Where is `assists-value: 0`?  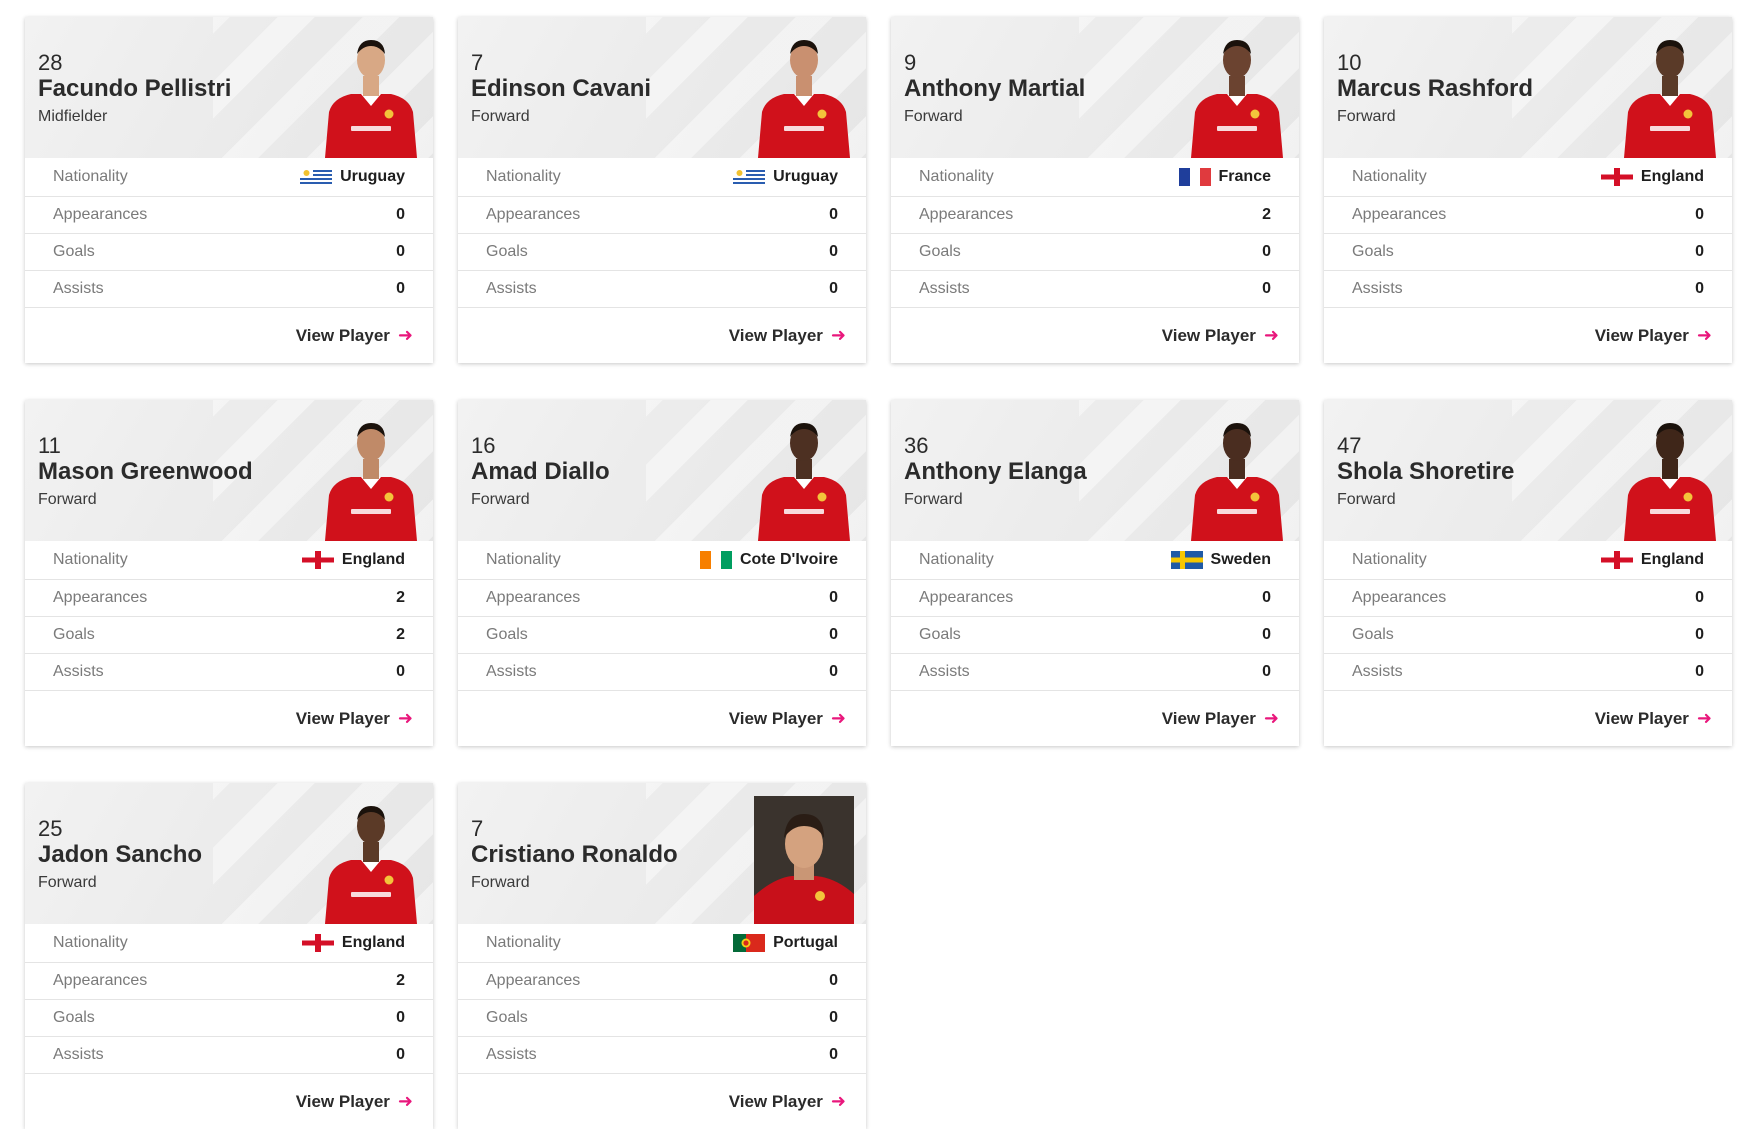
assists-value: 0 is located at coordinates (1266, 671).